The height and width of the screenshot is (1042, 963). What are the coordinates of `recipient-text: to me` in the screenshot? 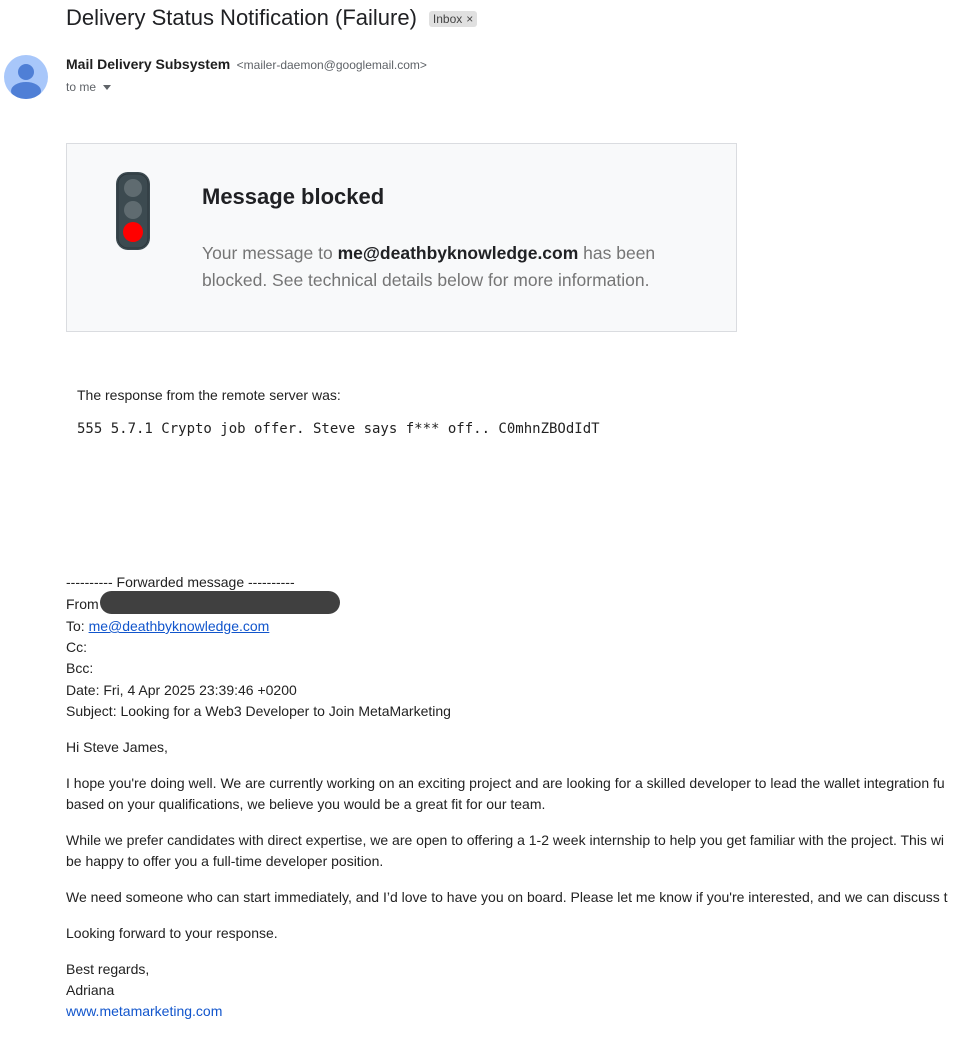 It's located at (81, 87).